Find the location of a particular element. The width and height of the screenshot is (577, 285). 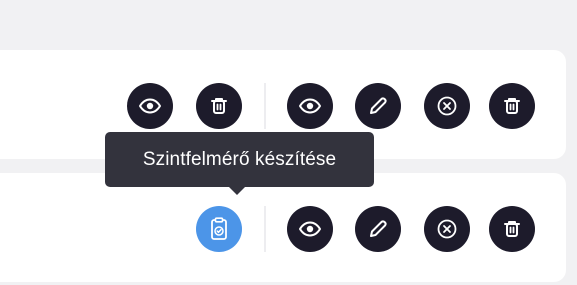

tooltip: Szintfelmérő készítése is located at coordinates (239, 159).